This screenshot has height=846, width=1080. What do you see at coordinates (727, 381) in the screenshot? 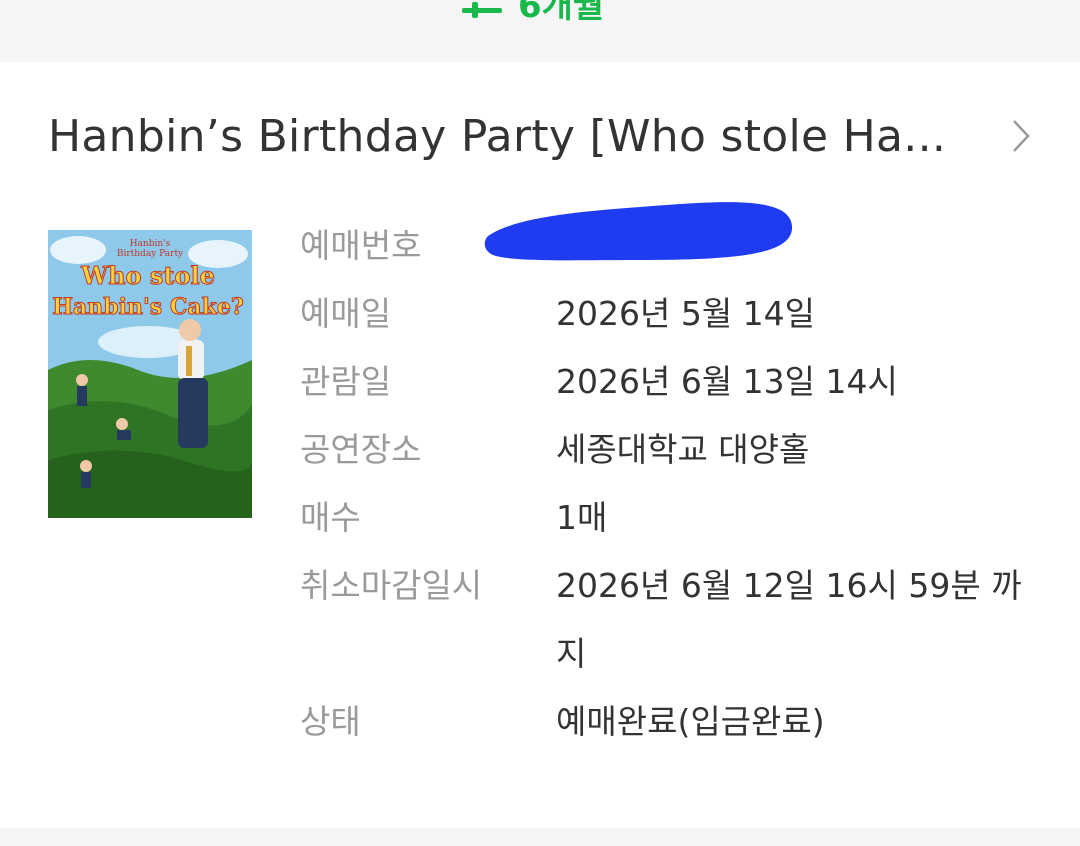
I see `detail-value: 2026년 6월 13일 14시` at bounding box center [727, 381].